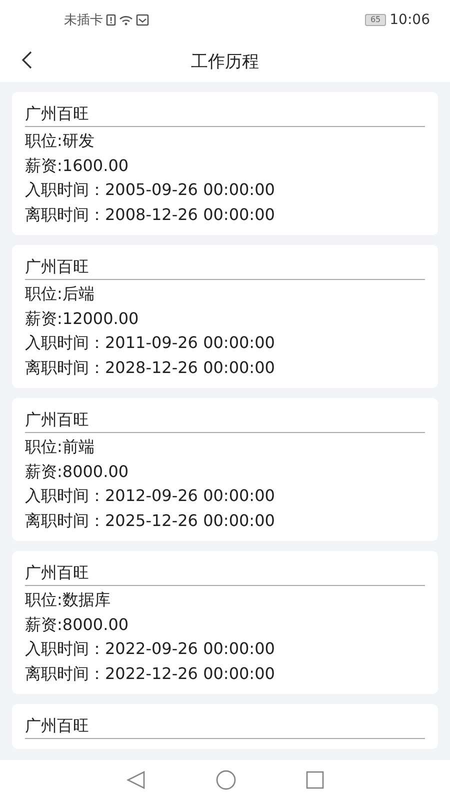  What do you see at coordinates (150, 367) in the screenshot?
I see `record-detail: 离职时间：2028-12-26 00:00:00` at bounding box center [150, 367].